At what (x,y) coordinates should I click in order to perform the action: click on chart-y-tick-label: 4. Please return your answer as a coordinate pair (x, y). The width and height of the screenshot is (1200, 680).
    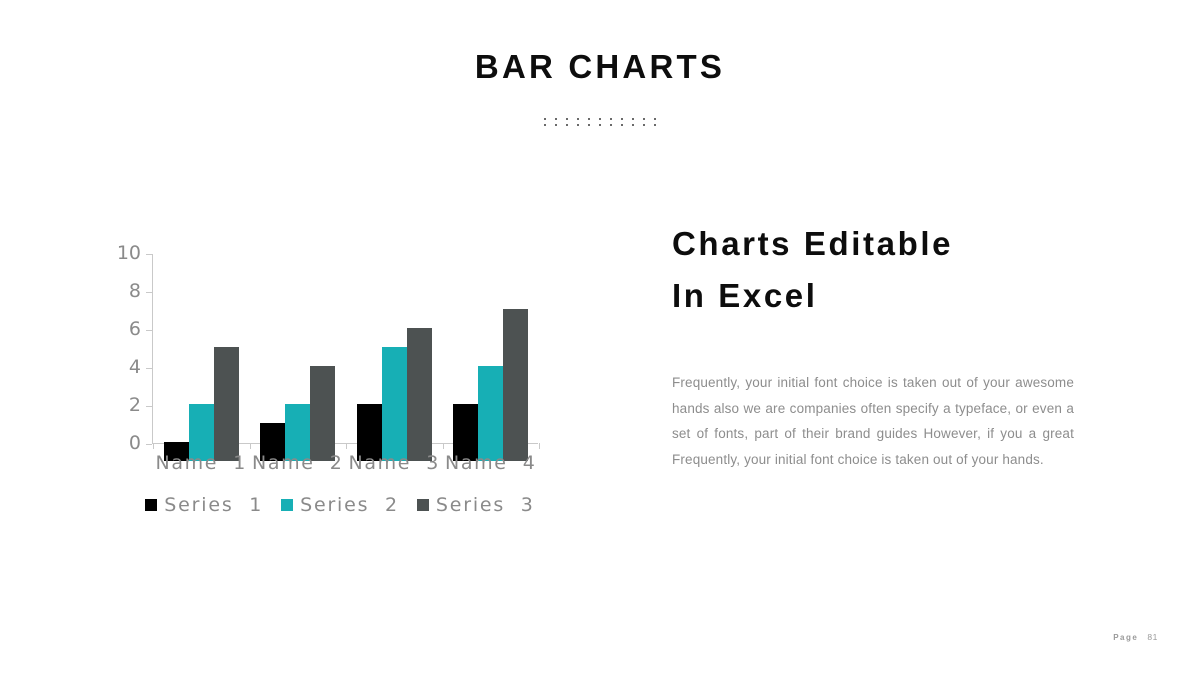
    Looking at the image, I should click on (134, 367).